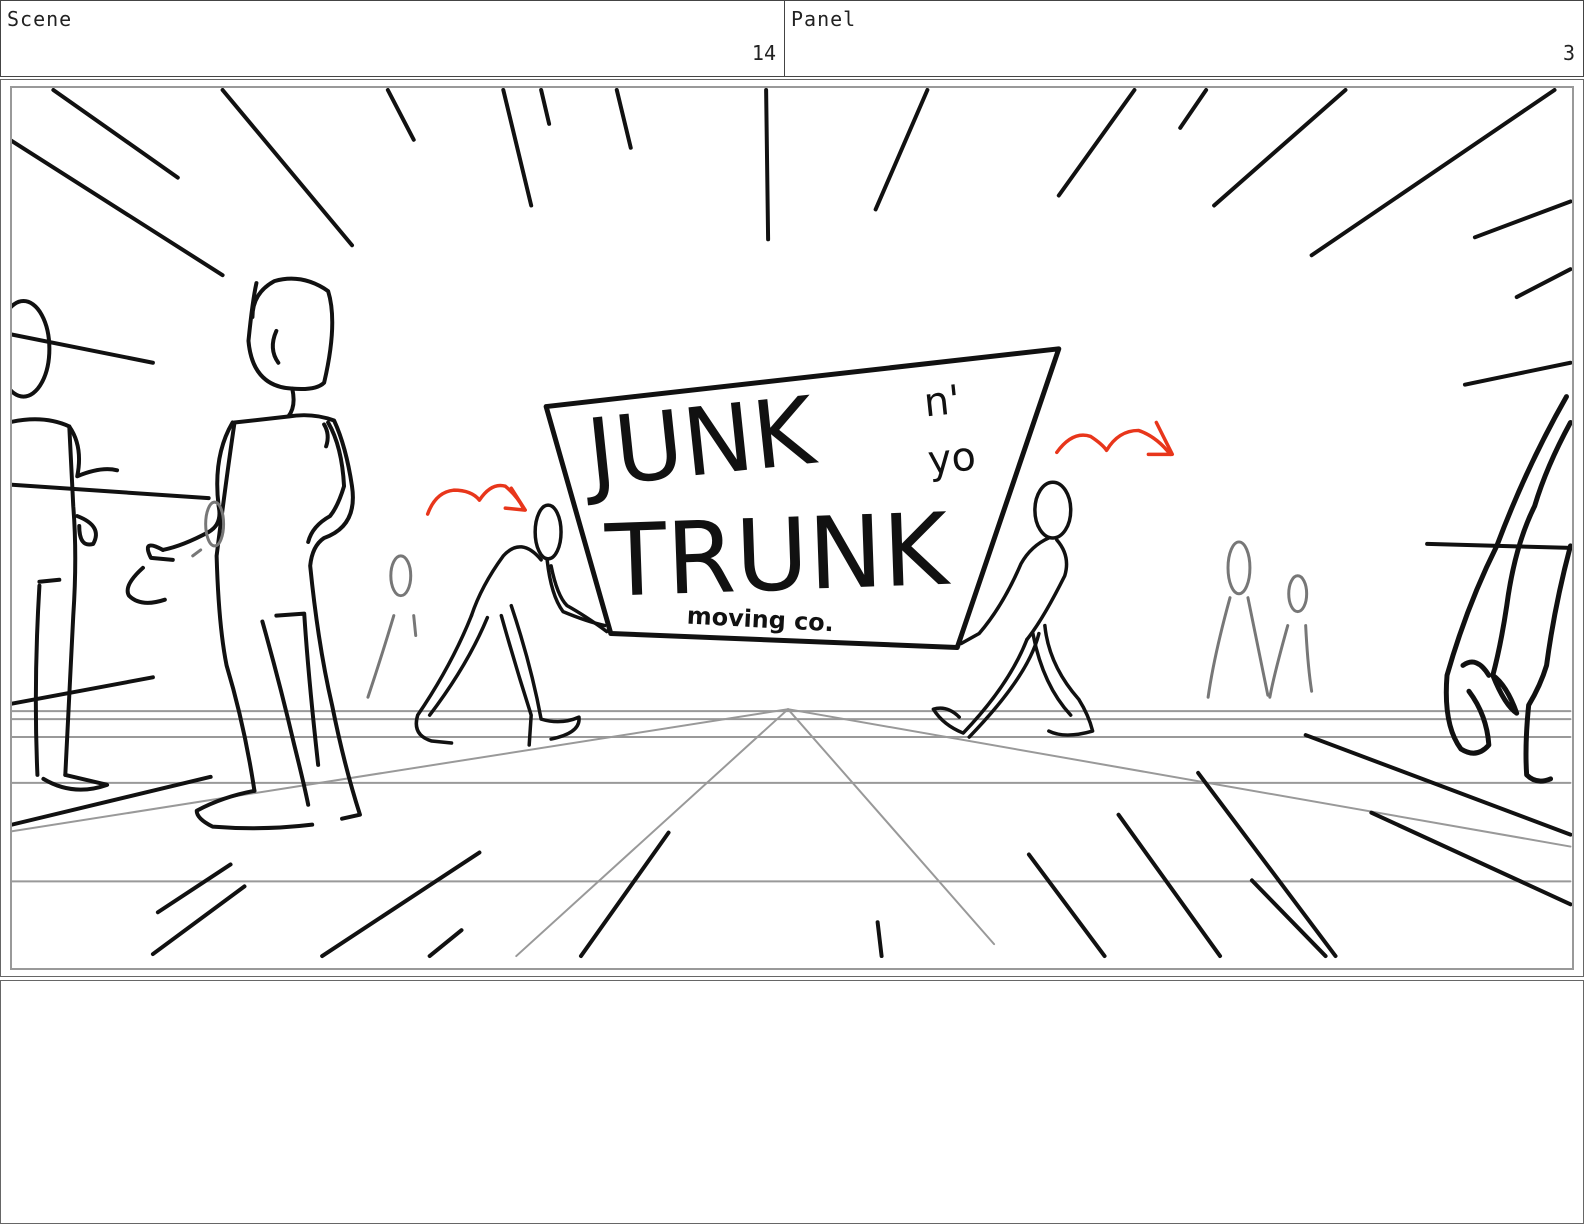 The width and height of the screenshot is (1584, 1224). I want to click on panel-number: 3, so click(1568, 53).